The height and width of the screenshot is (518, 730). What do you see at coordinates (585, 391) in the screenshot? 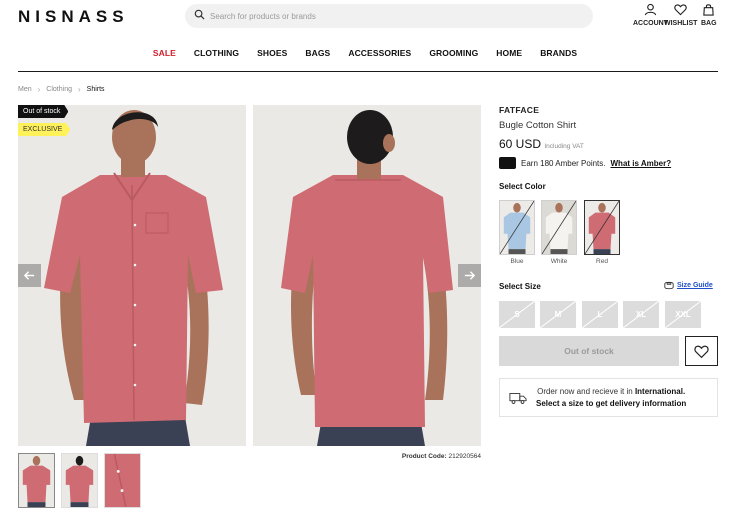
I see `delivery-prefix: Order now and recieve it in` at bounding box center [585, 391].